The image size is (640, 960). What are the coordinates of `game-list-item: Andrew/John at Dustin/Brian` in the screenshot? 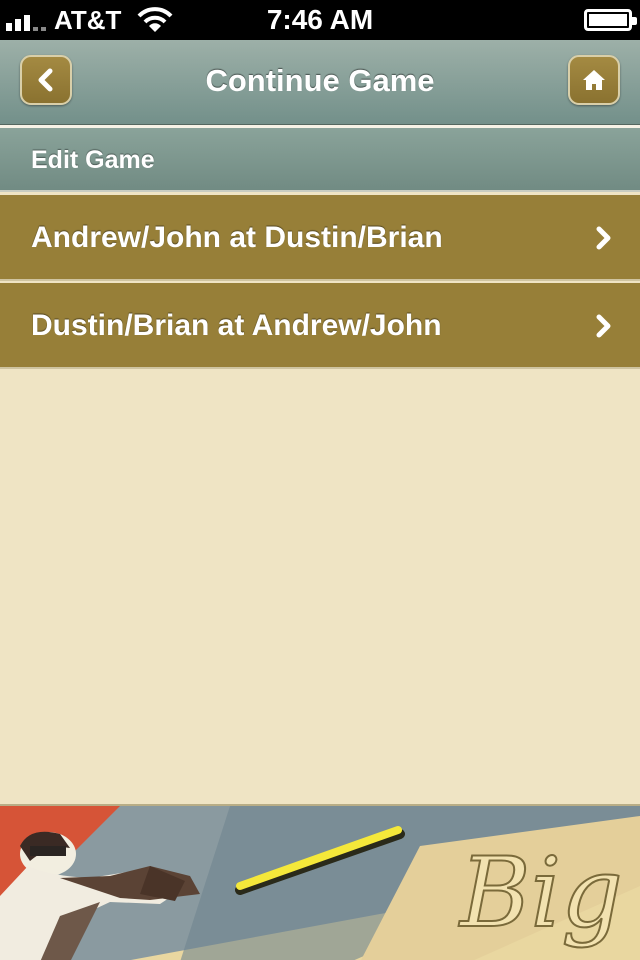 It's located at (320, 238).